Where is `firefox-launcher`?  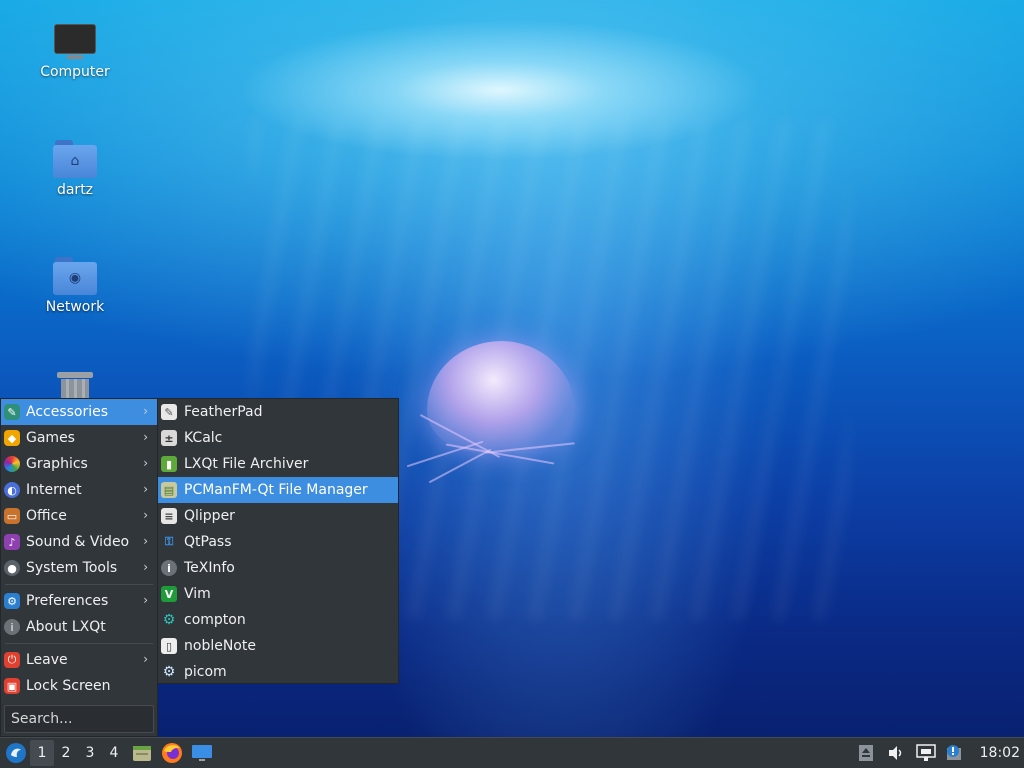
firefox-launcher is located at coordinates (172, 753).